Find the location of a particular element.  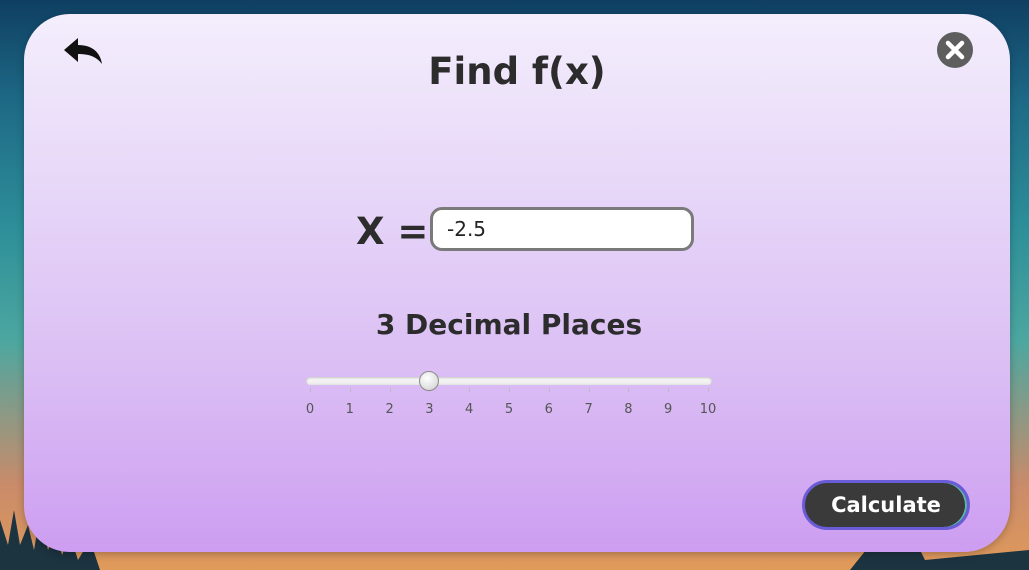

slider-thumb is located at coordinates (429, 381).